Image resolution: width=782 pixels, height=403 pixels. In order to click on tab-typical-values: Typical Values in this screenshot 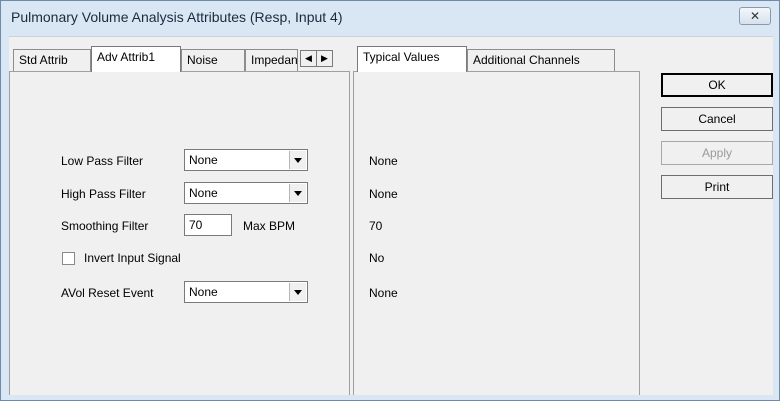, I will do `click(412, 59)`.